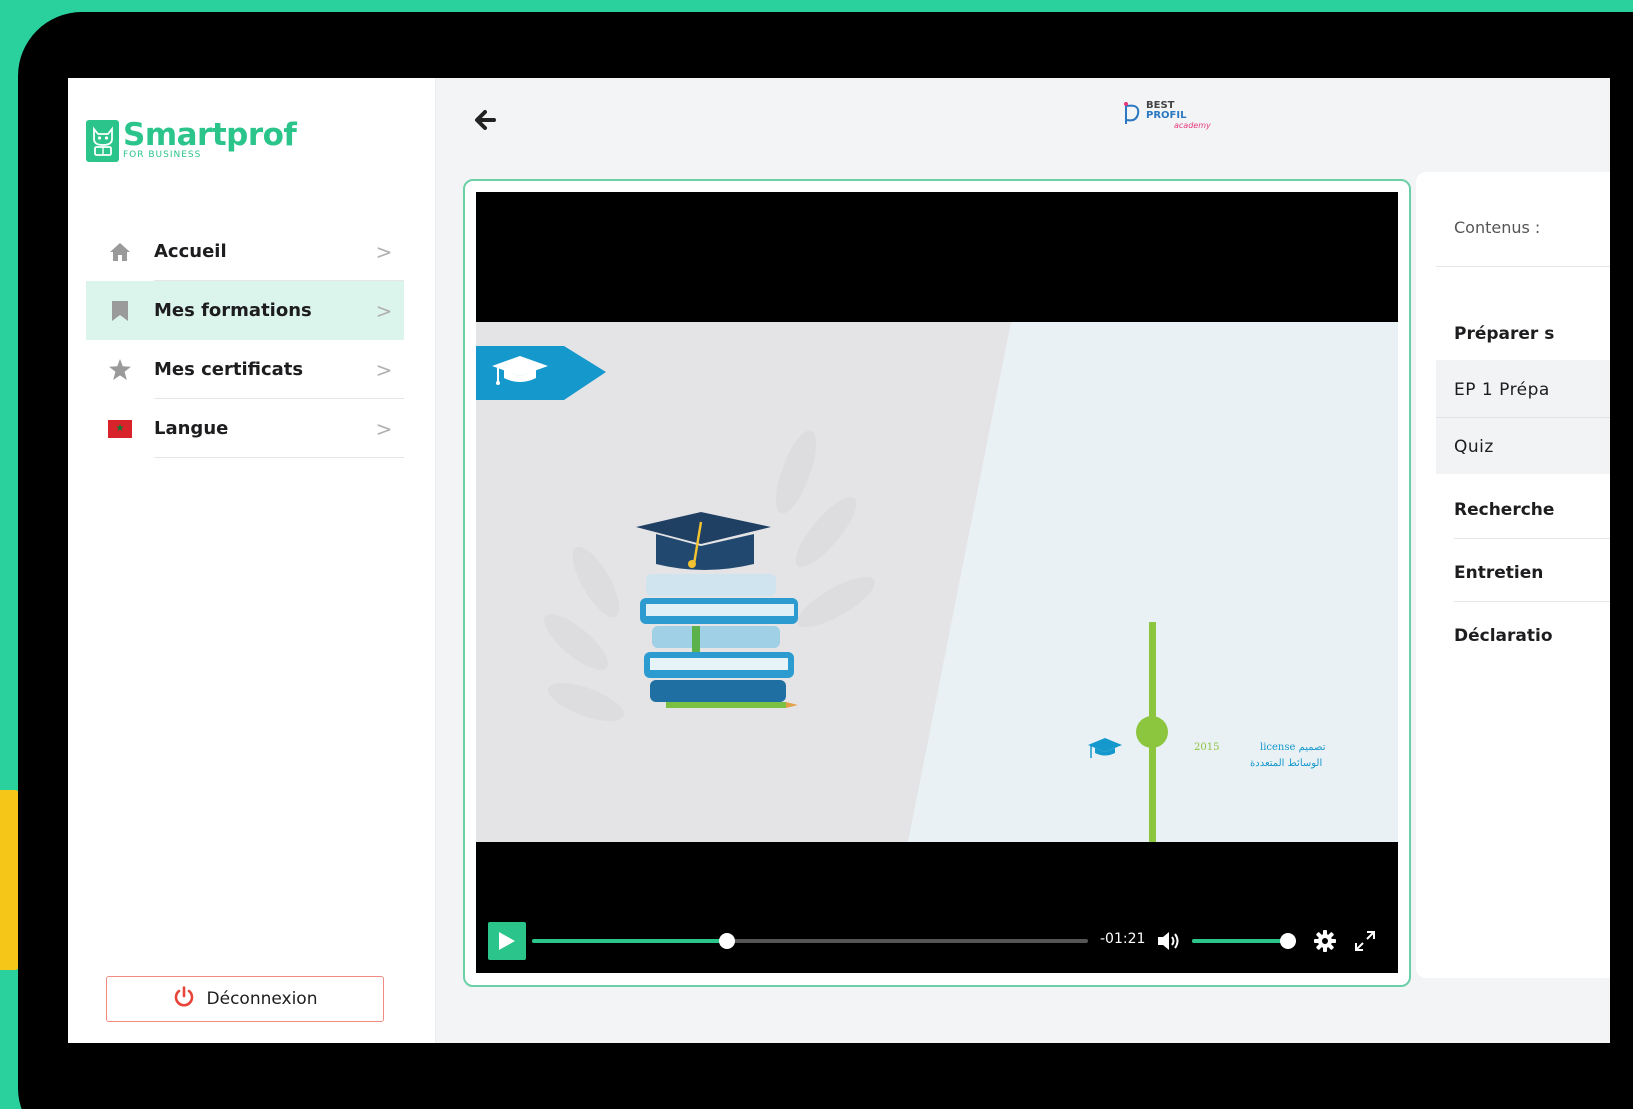  What do you see at coordinates (1504, 510) in the screenshot?
I see `contents-section-2: Recherche` at bounding box center [1504, 510].